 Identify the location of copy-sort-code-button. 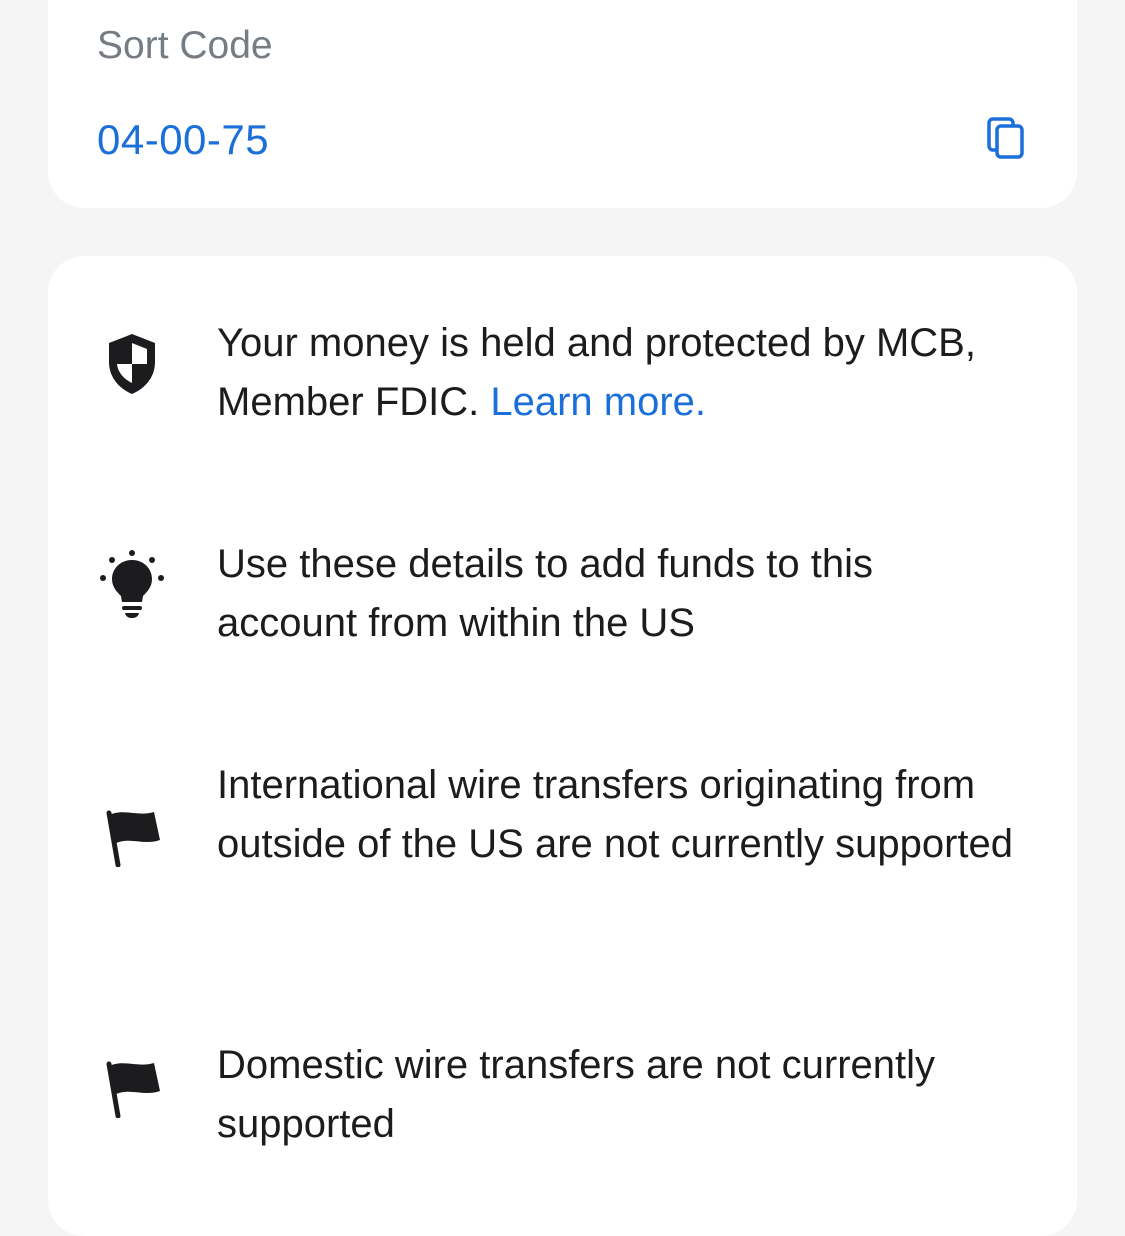
(1006, 138).